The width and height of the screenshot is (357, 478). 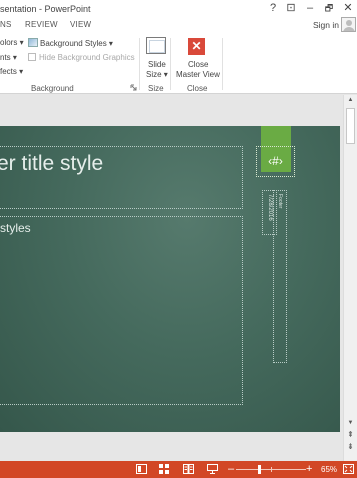 I want to click on help-button: ?, so click(x=273, y=8).